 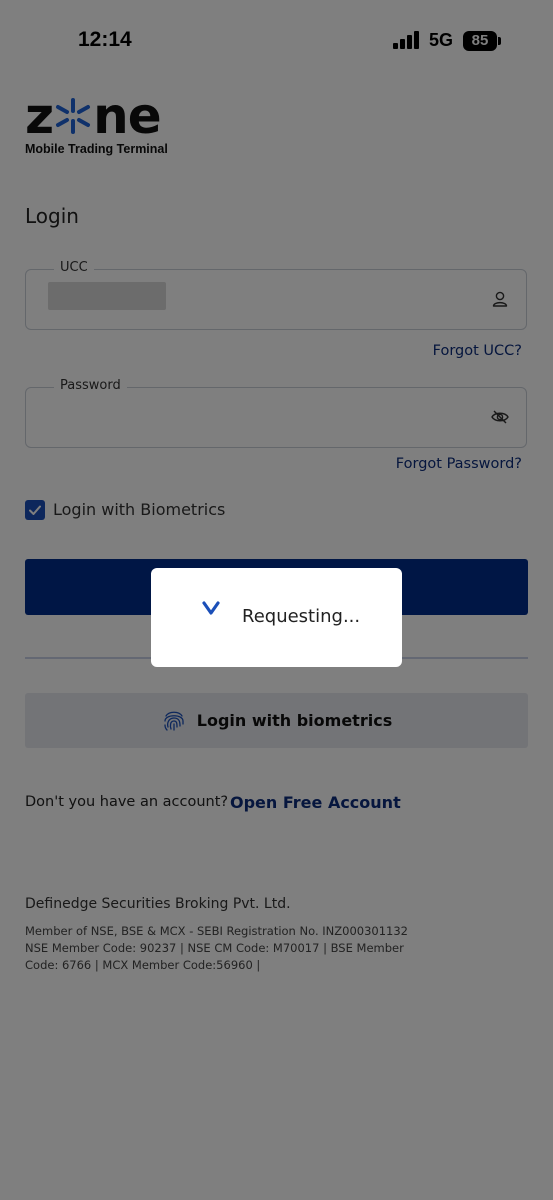 I want to click on spinner-icon, so click(x=211, y=608).